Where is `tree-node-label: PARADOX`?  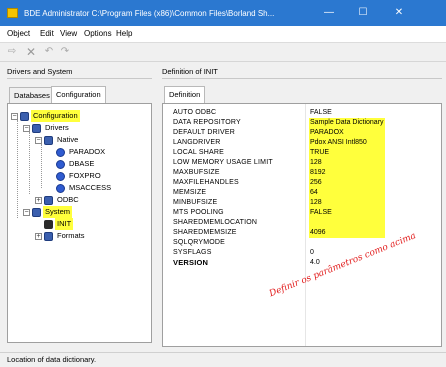
tree-node-label: PARADOX is located at coordinates (87, 151).